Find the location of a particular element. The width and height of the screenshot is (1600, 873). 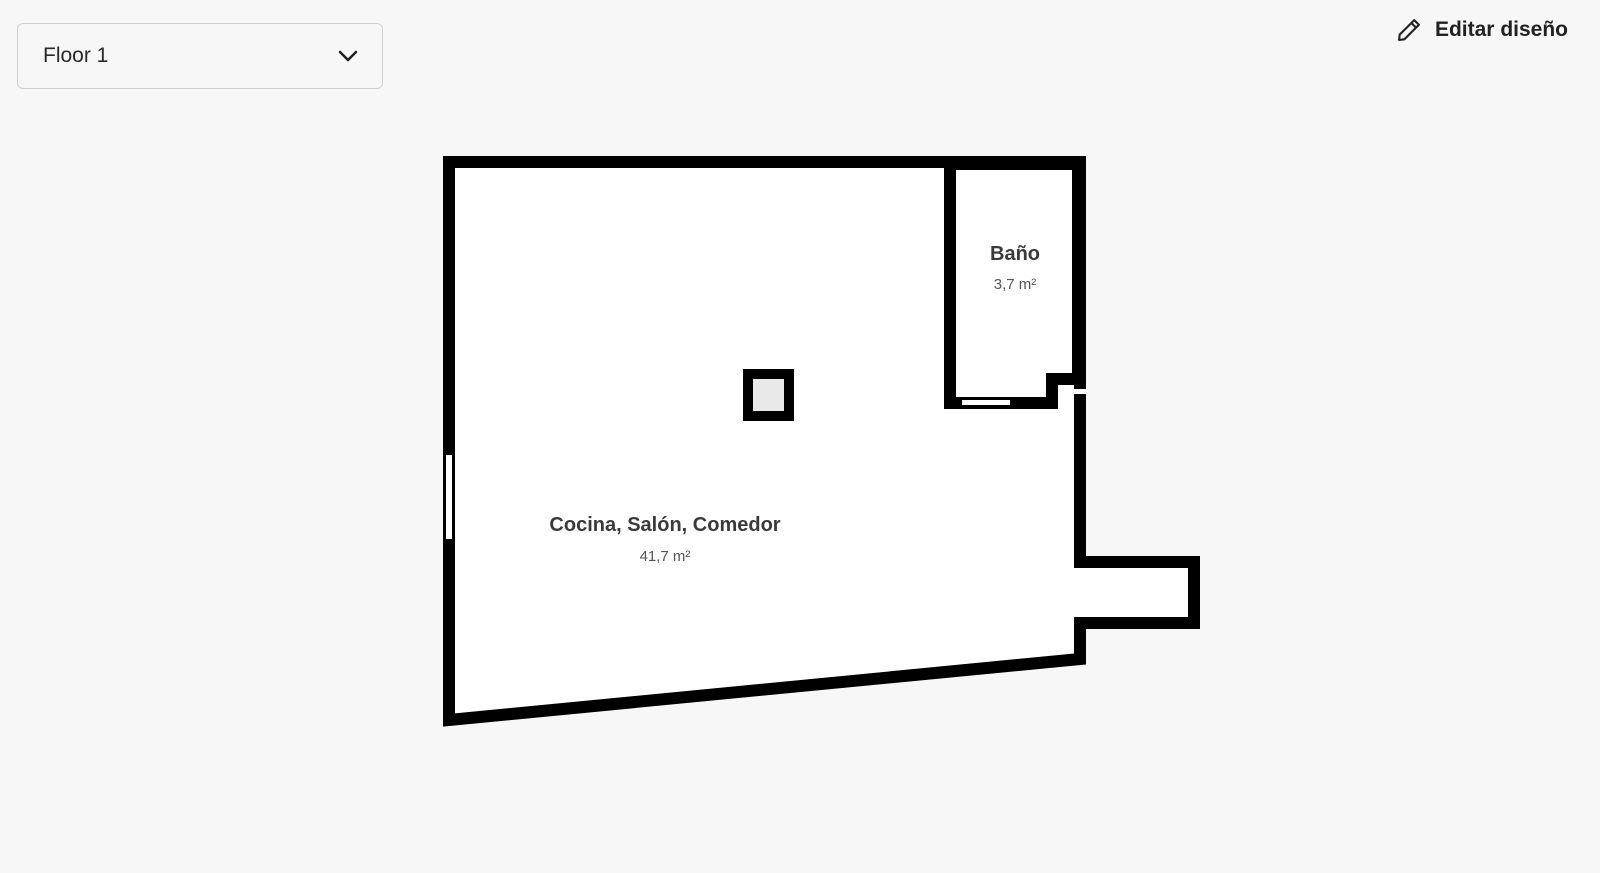

window is located at coordinates (449, 497).